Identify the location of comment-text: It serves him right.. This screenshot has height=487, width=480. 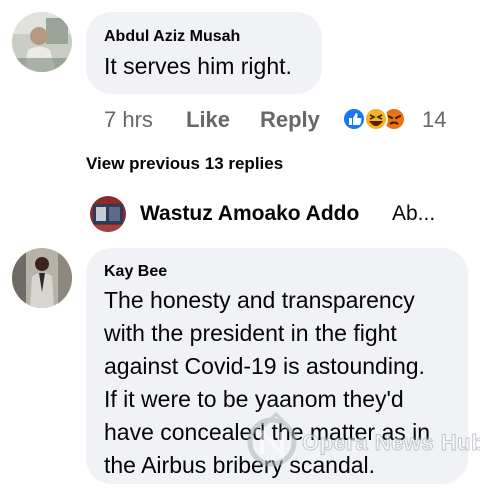
(198, 66).